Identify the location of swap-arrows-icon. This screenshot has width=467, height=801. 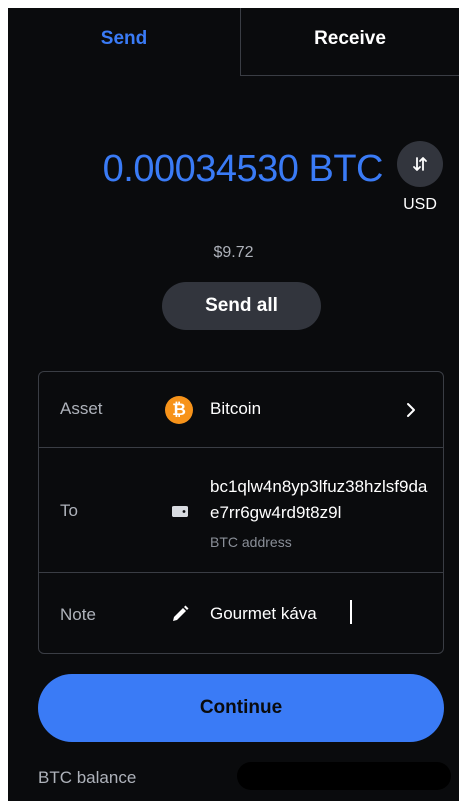
(420, 164).